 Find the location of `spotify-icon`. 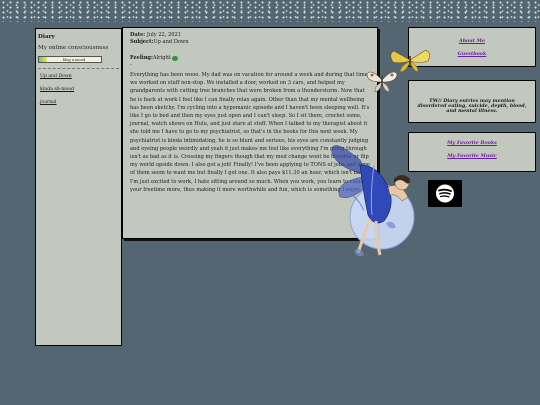

spotify-icon is located at coordinates (445, 193).